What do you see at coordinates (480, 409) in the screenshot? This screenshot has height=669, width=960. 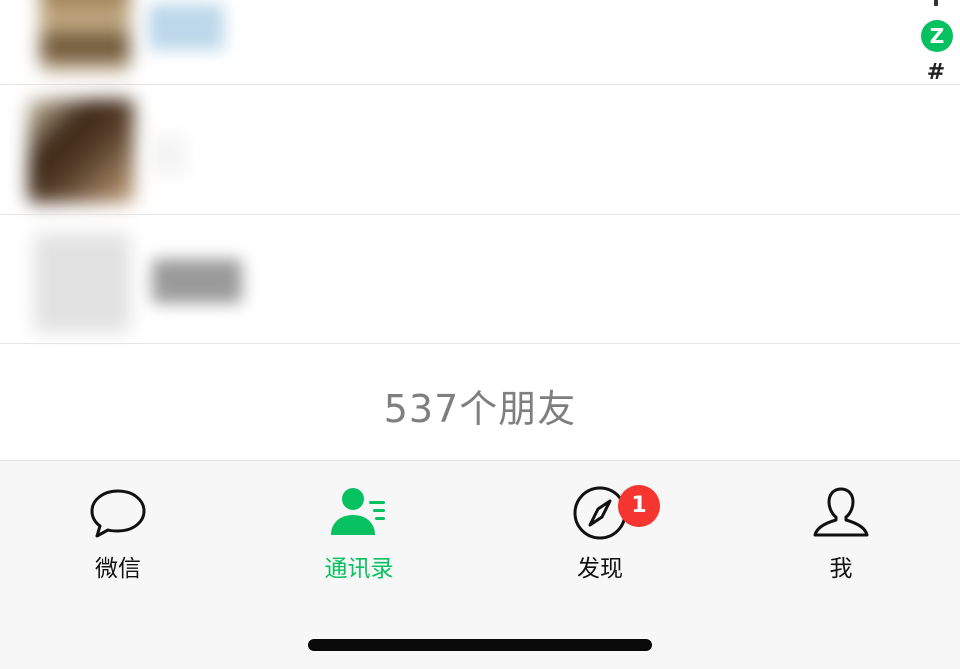 I see `friend-count: 537个朋友` at bounding box center [480, 409].